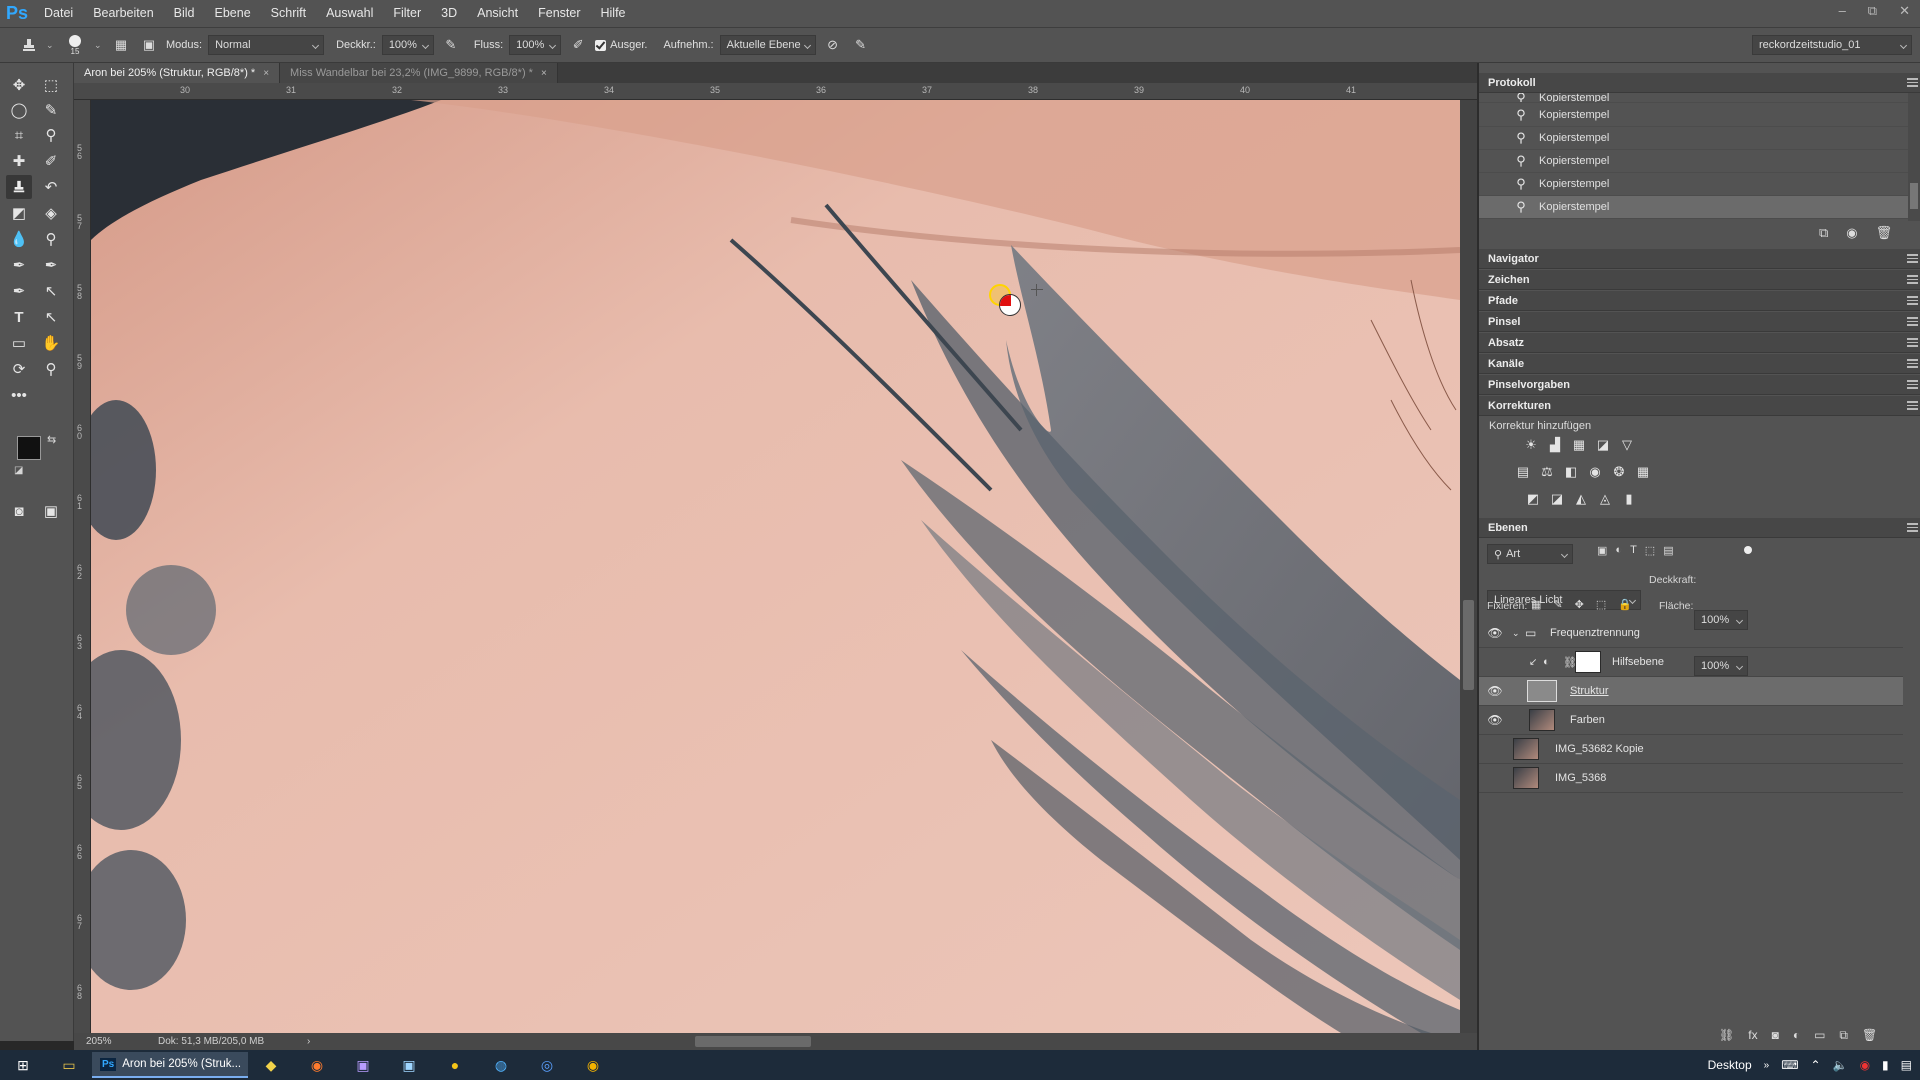 The height and width of the screenshot is (1080, 1920). What do you see at coordinates (578, 45) in the screenshot?
I see `airbrush-icon: ✐` at bounding box center [578, 45].